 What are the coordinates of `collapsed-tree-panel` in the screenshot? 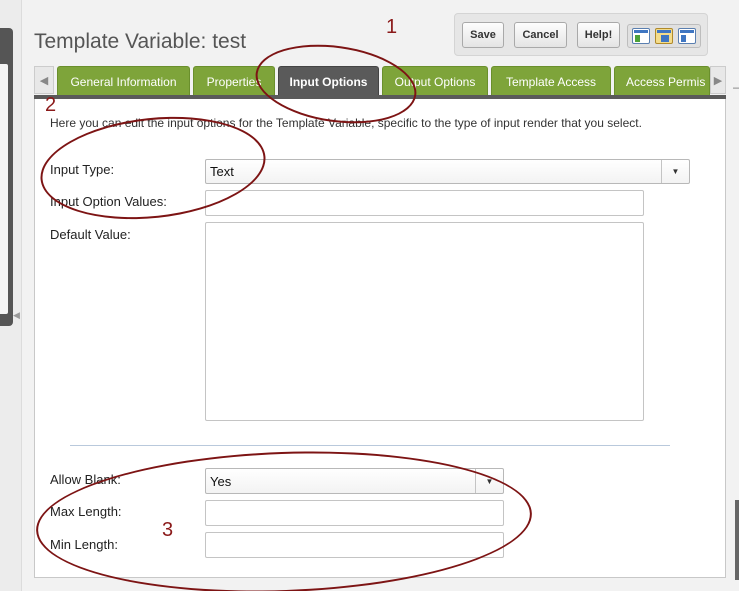 It's located at (6, 177).